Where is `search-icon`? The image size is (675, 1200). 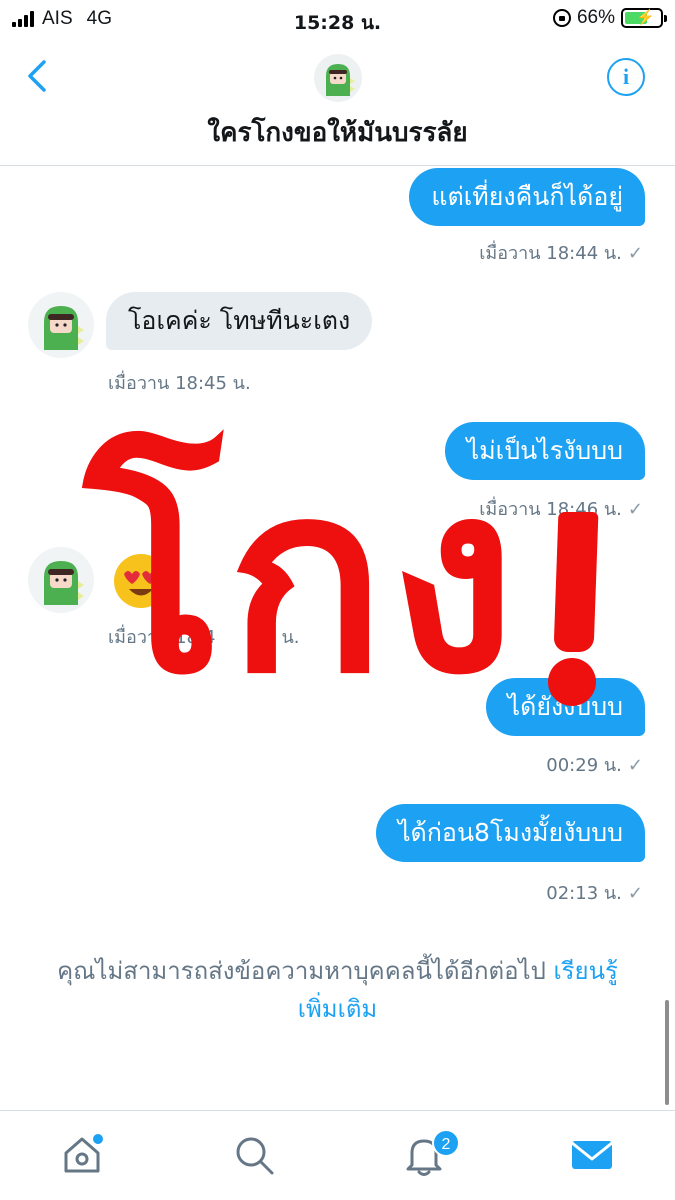
search-icon is located at coordinates (254, 1155).